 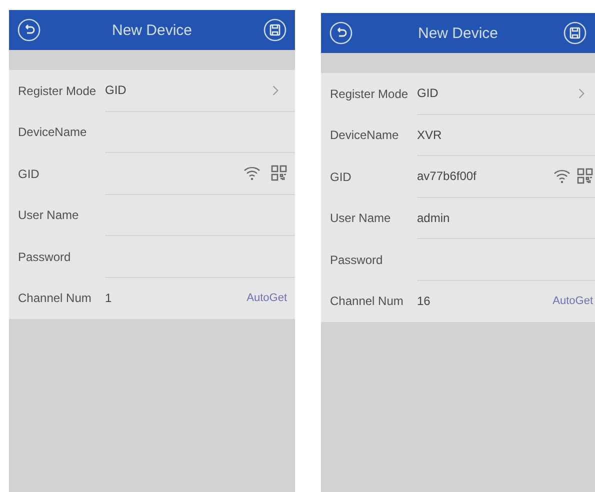 What do you see at coordinates (506, 218) in the screenshot?
I see `input-field: admin` at bounding box center [506, 218].